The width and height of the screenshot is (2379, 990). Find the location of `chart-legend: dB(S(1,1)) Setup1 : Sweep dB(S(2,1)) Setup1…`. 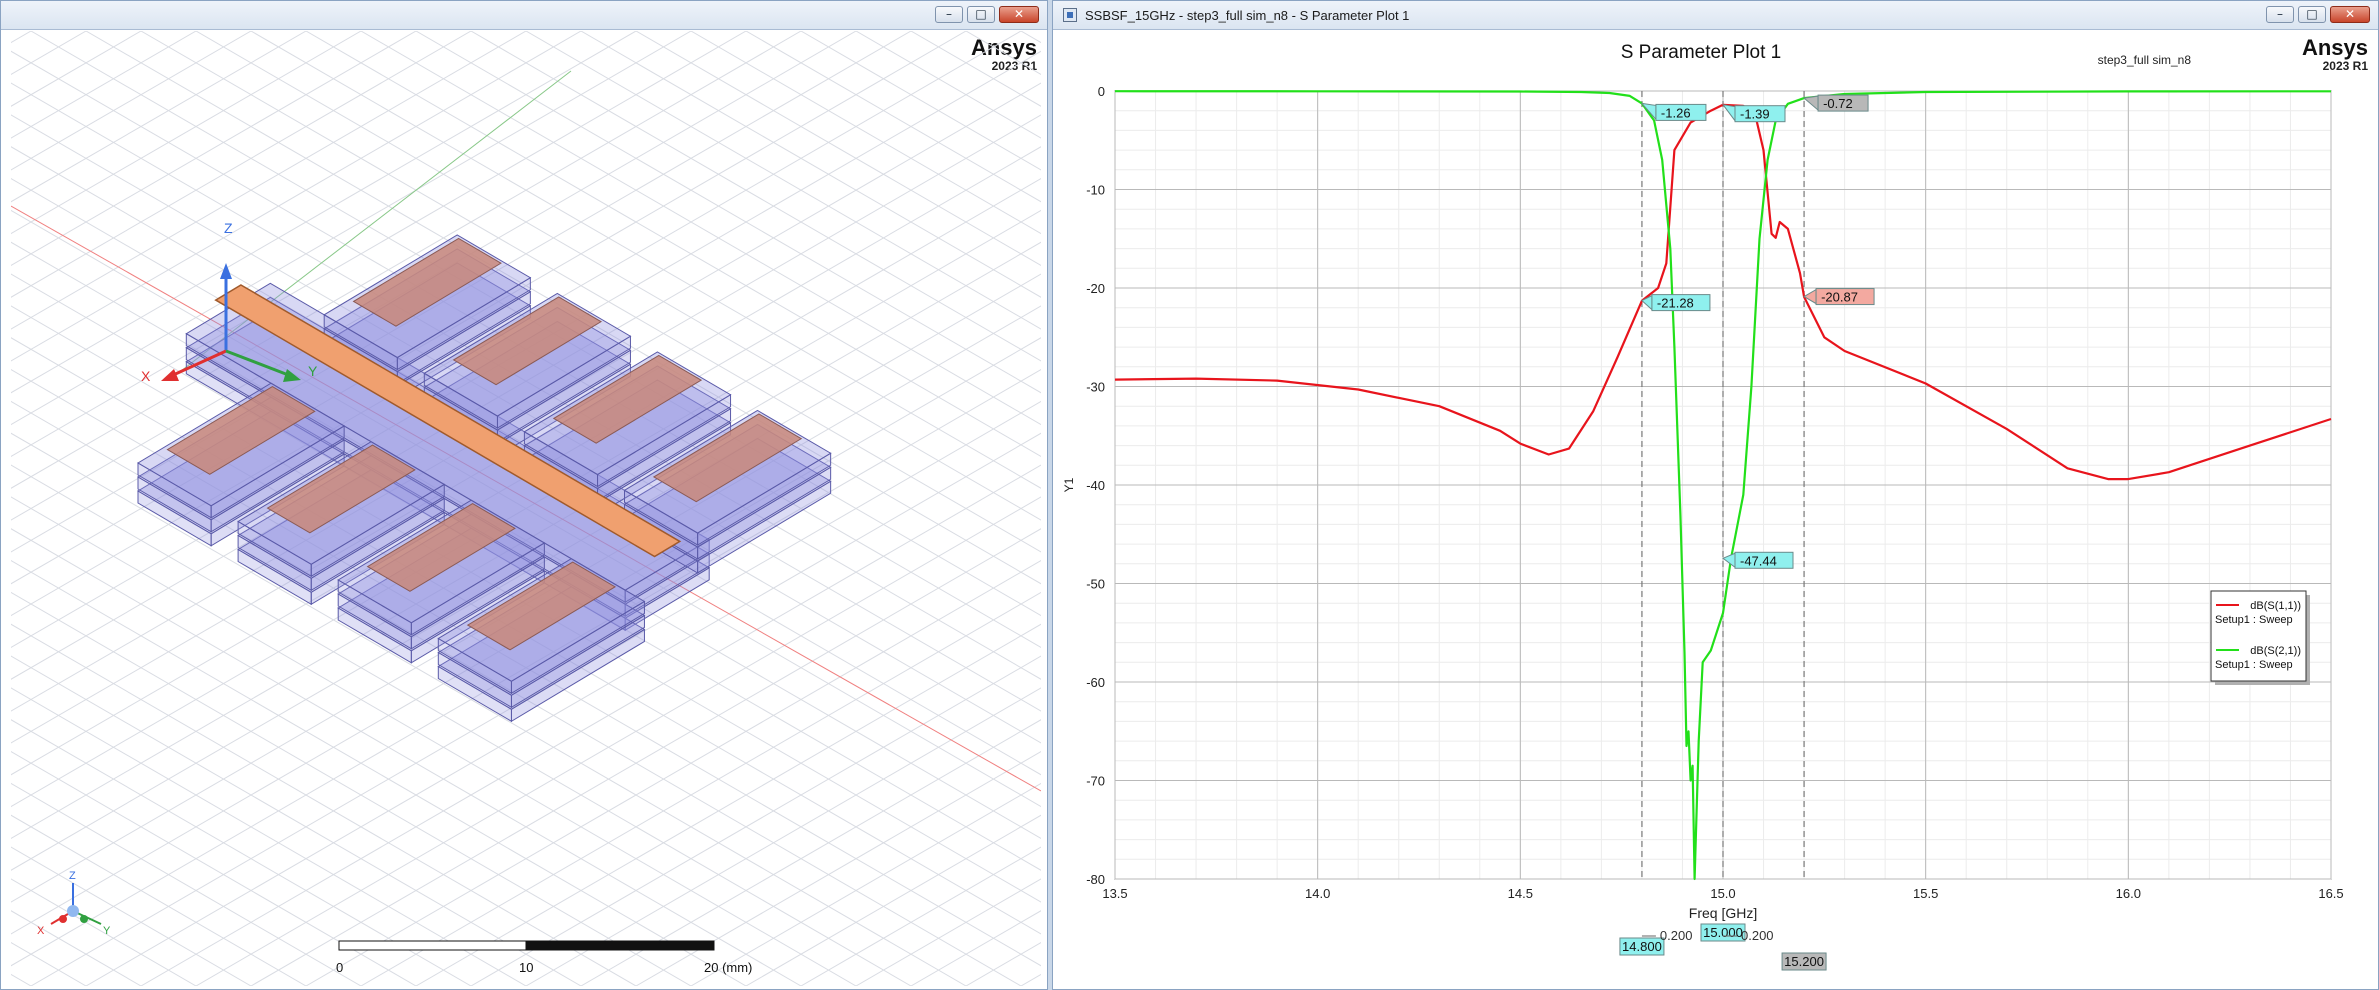

chart-legend: dB(S(1,1)) Setup1 : Sweep dB(S(2,1)) Setup1… is located at coordinates (2260, 637).